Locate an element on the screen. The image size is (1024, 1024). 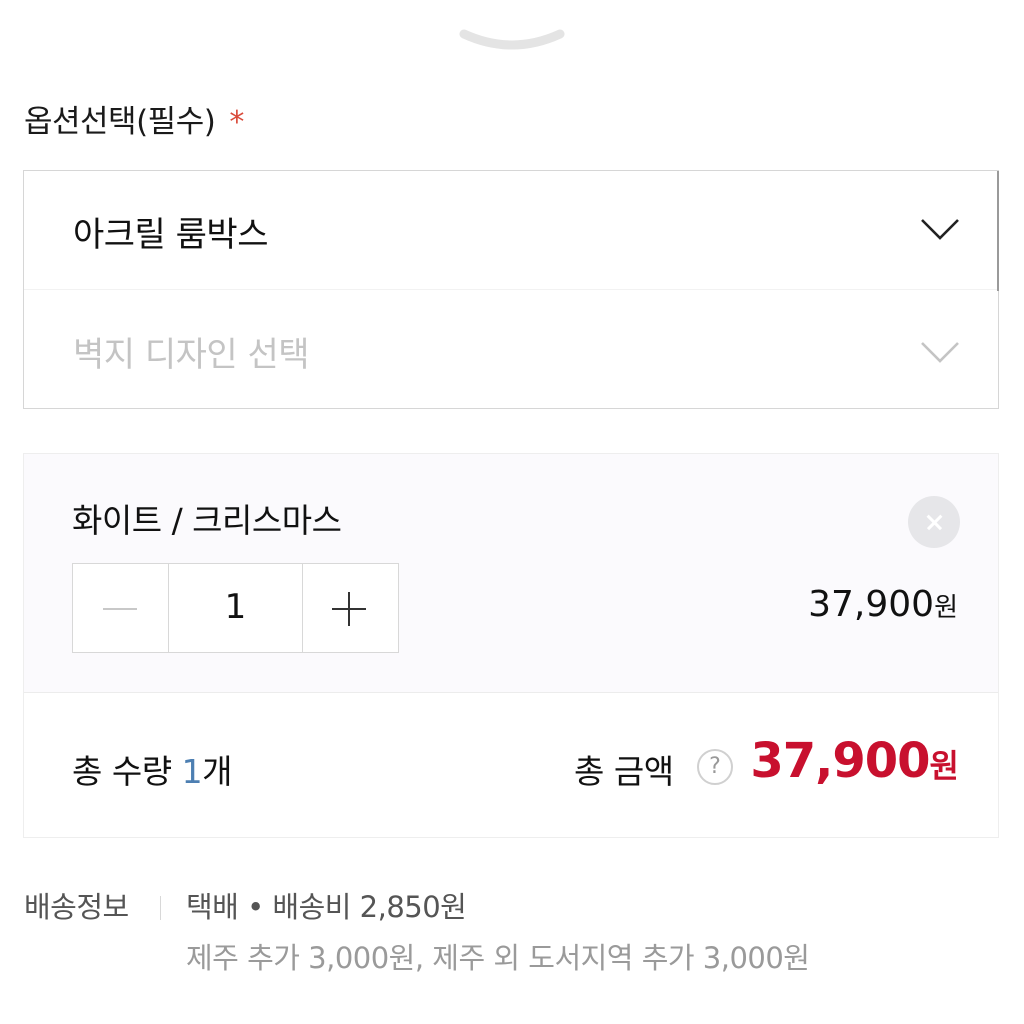
option-section-title: 옵션선택(필수) * is located at coordinates (134, 118).